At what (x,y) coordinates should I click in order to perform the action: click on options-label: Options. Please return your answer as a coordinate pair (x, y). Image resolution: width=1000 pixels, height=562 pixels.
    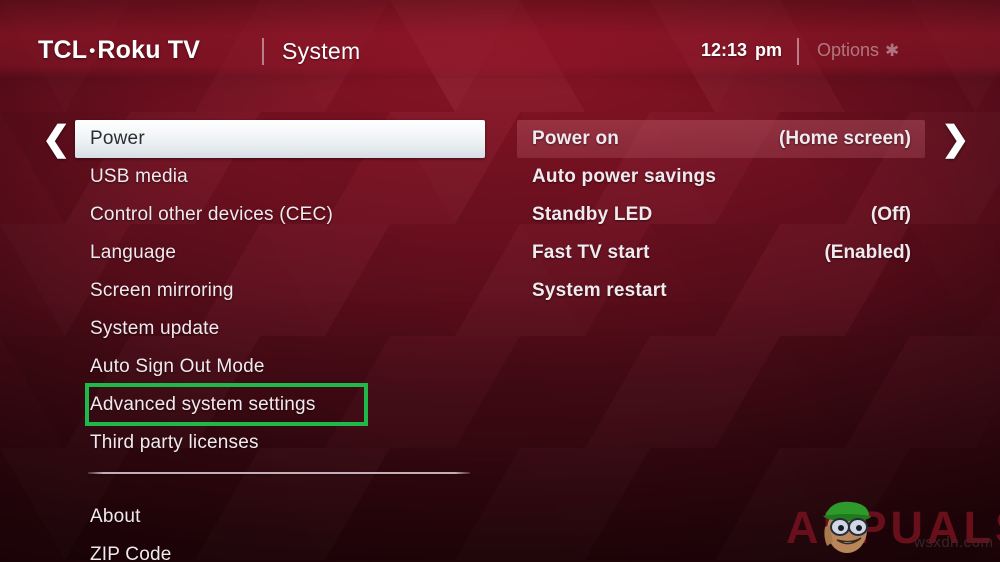
    Looking at the image, I should click on (848, 50).